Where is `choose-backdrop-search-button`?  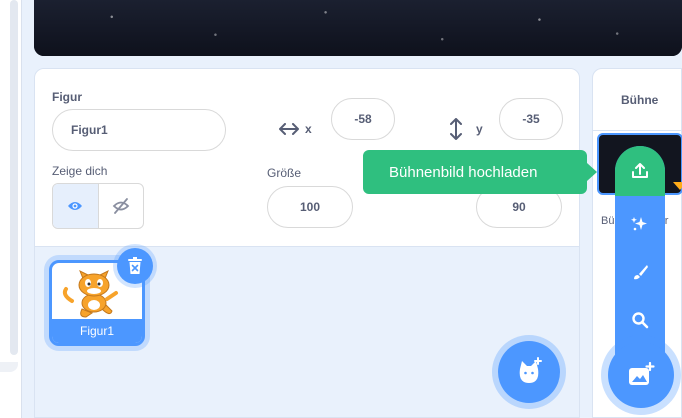 choose-backdrop-search-button is located at coordinates (640, 320).